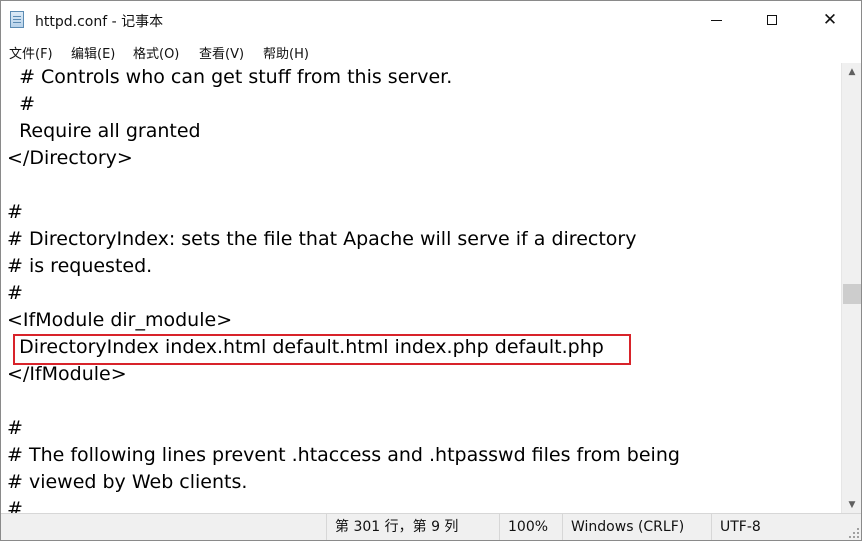  What do you see at coordinates (431, 51) in the screenshot?
I see `menu-bar: 文件(F) 编辑(E) 格式(O) 查看(V) 帮助(H)` at bounding box center [431, 51].